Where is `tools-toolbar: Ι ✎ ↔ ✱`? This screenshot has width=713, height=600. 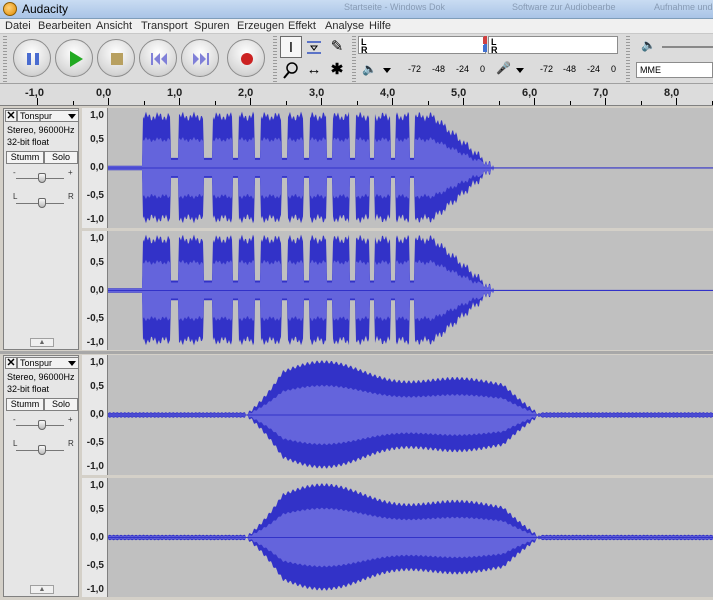 tools-toolbar: Ι ✎ ↔ ✱ is located at coordinates (316, 59).